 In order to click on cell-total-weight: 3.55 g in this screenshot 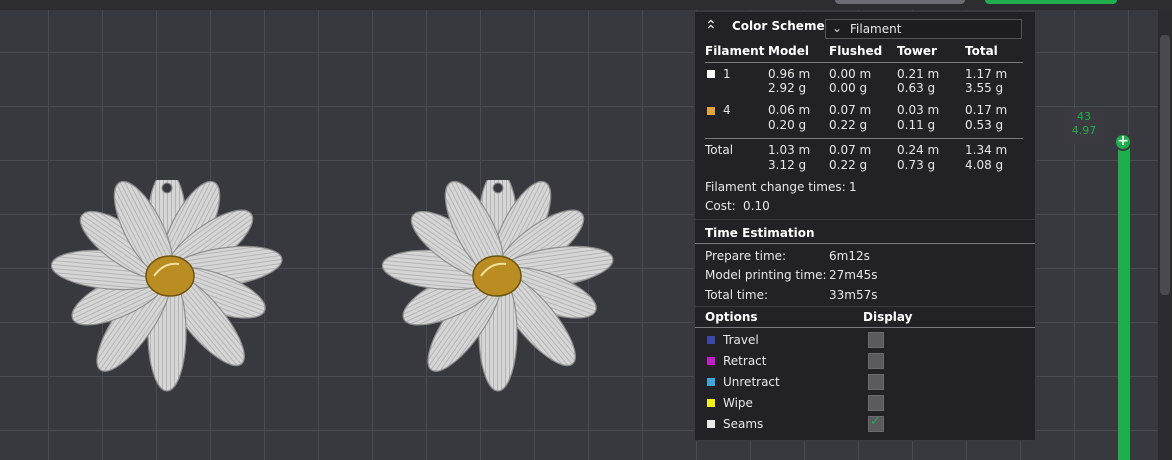, I will do `click(984, 88)`.